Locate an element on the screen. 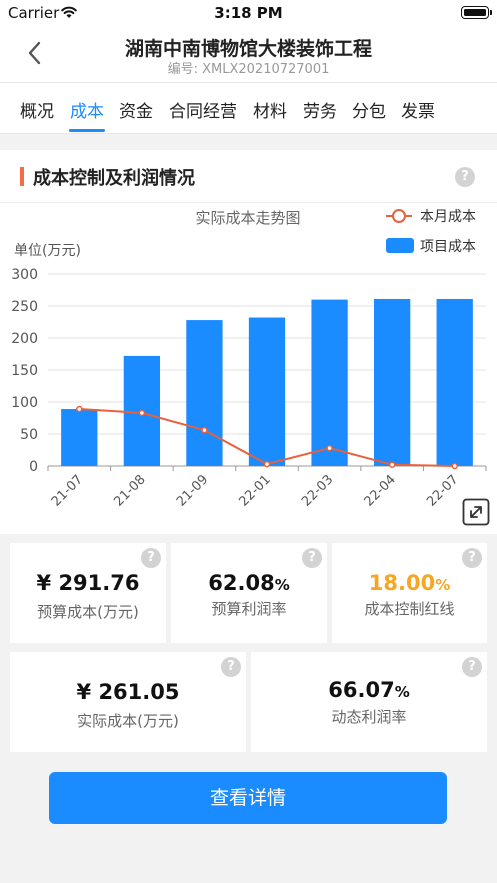  stat-value: ¥ 291.76 is located at coordinates (88, 583).